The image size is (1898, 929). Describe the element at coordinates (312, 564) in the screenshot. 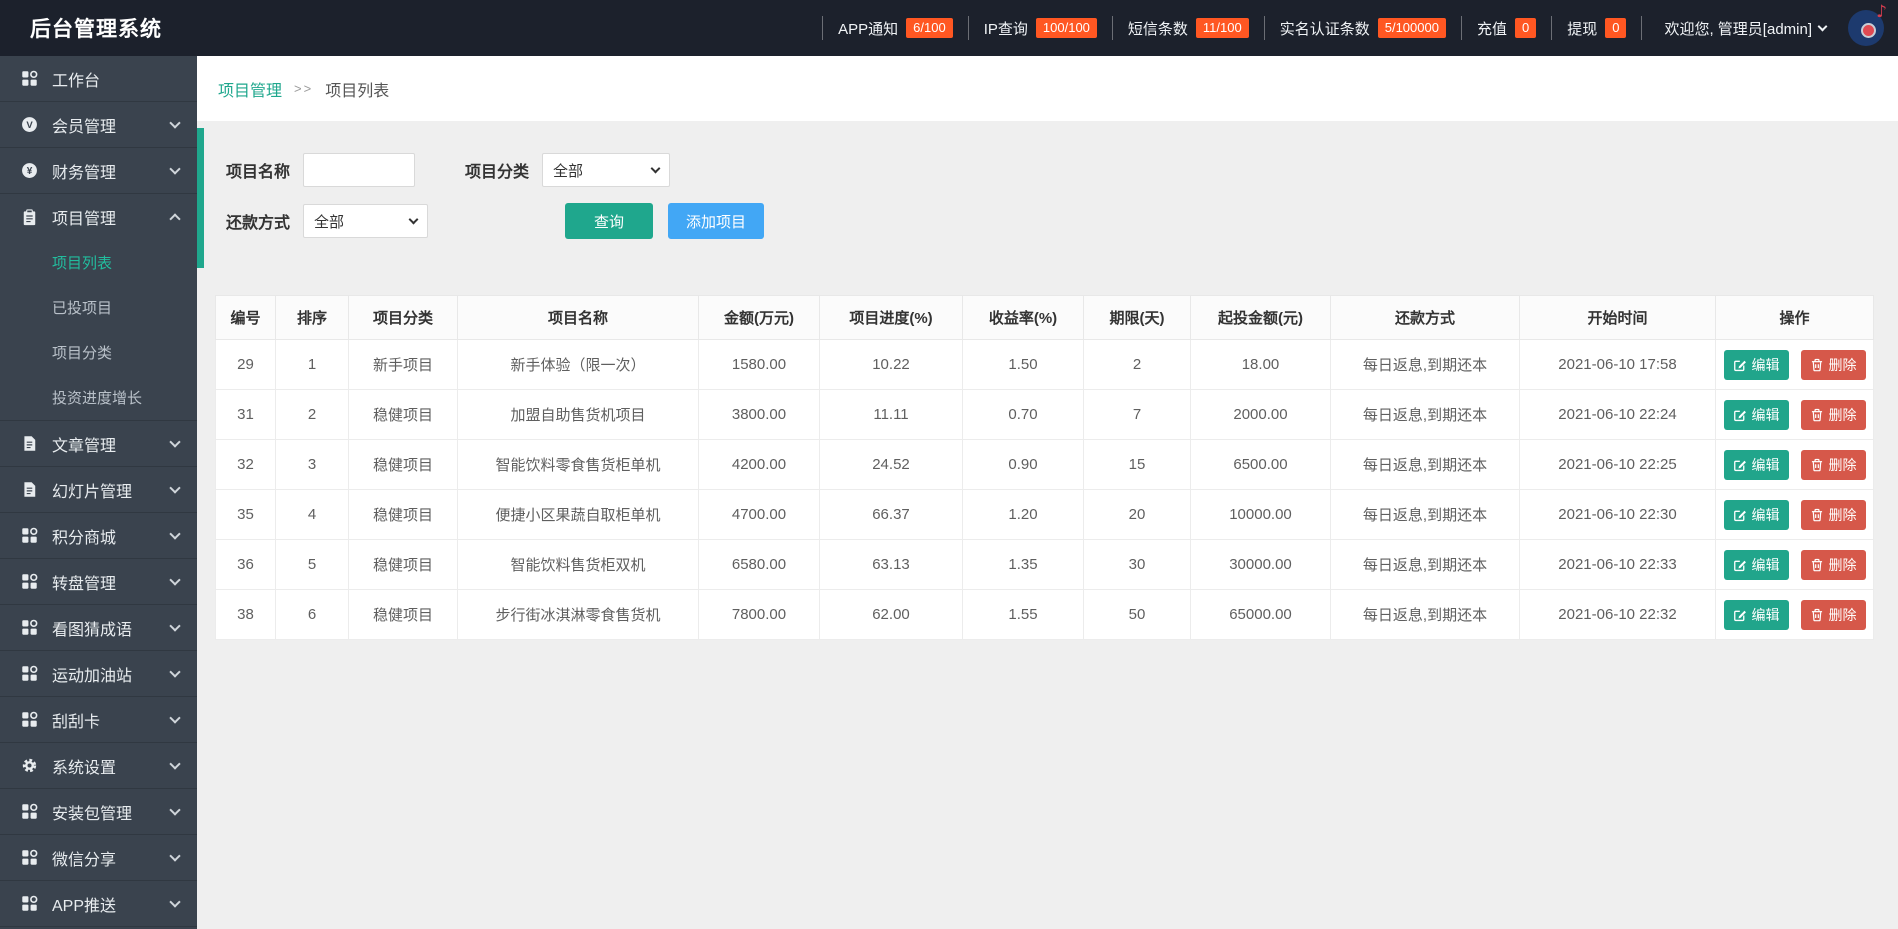

I see `cell-text: 5` at that location.